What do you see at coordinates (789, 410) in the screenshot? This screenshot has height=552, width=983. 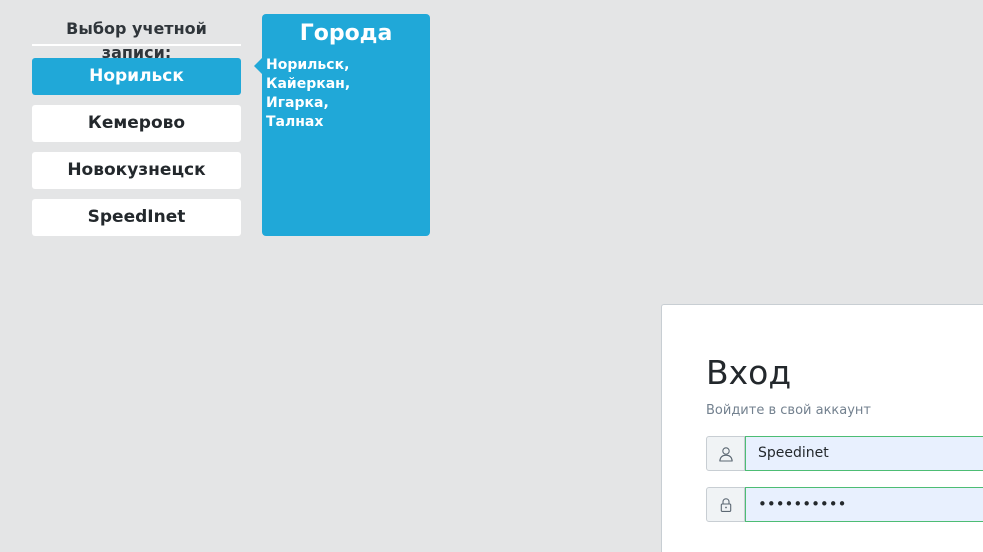 I see `login-subtitle: Войдите в свой аккаунт` at bounding box center [789, 410].